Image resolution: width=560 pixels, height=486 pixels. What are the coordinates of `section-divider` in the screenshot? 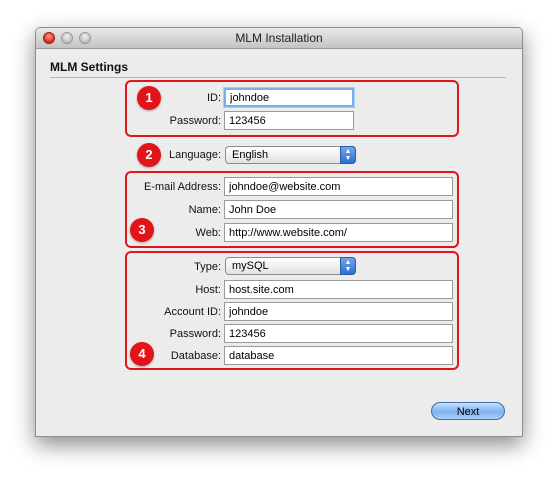 It's located at (278, 77).